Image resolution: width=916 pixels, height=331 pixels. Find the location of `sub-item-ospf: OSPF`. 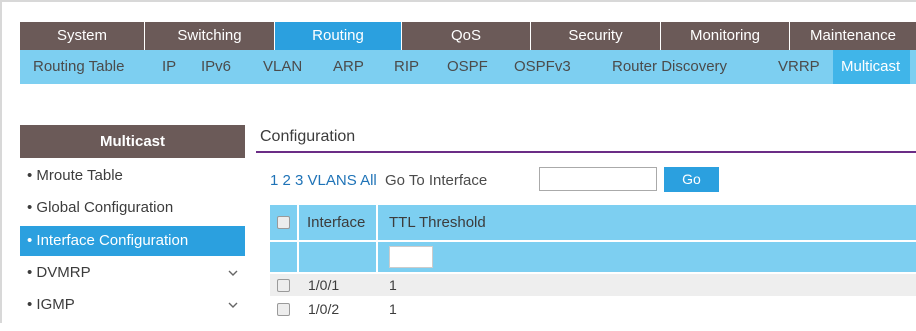

sub-item-ospf: OSPF is located at coordinates (467, 67).